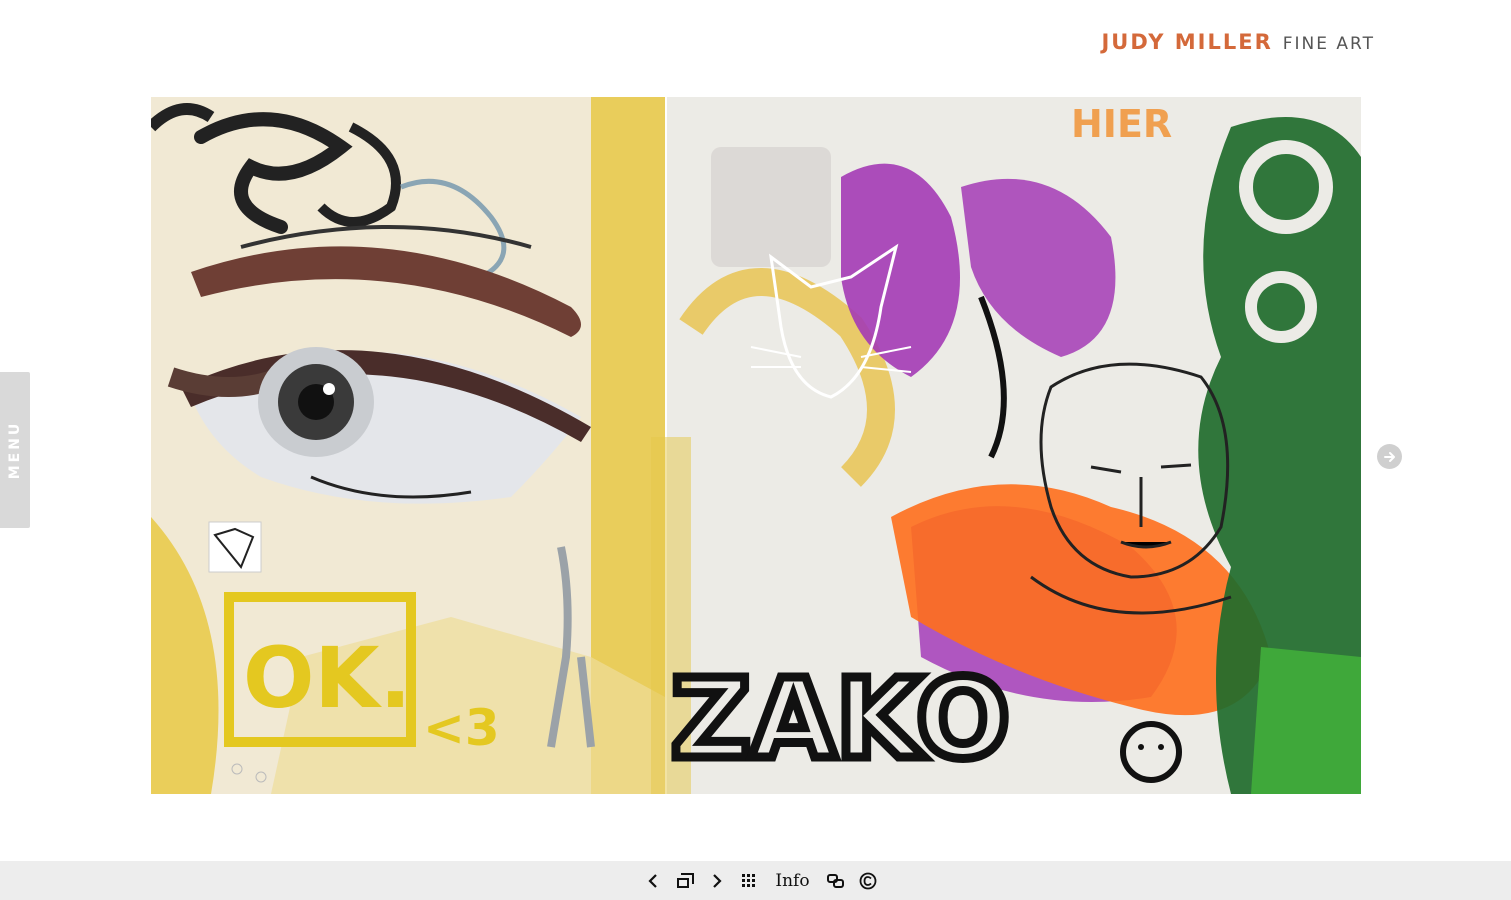 The width and height of the screenshot is (1511, 900). I want to click on grid-view-button, so click(749, 881).